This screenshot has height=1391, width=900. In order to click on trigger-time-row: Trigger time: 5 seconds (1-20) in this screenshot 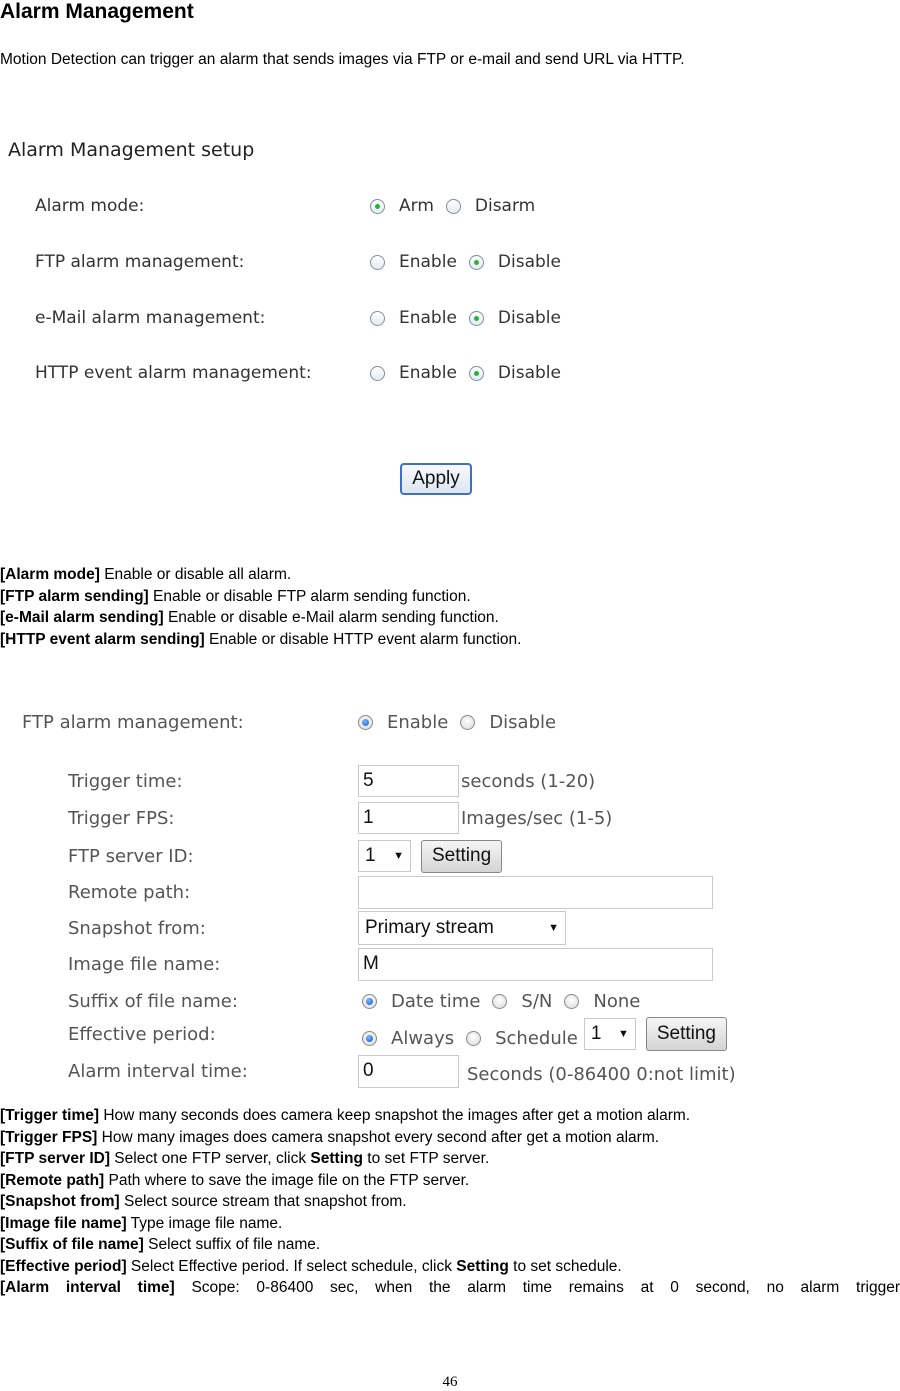, I will do `click(332, 781)`.